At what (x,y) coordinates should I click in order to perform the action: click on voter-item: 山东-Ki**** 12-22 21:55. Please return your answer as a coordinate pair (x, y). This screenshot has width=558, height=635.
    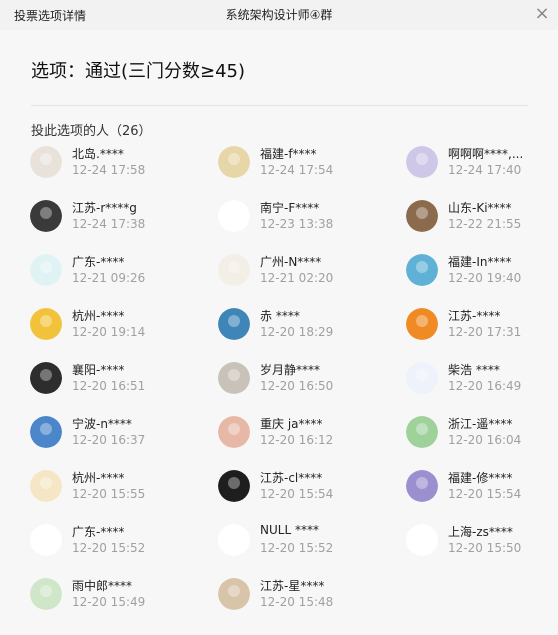
    Looking at the image, I should click on (481, 216).